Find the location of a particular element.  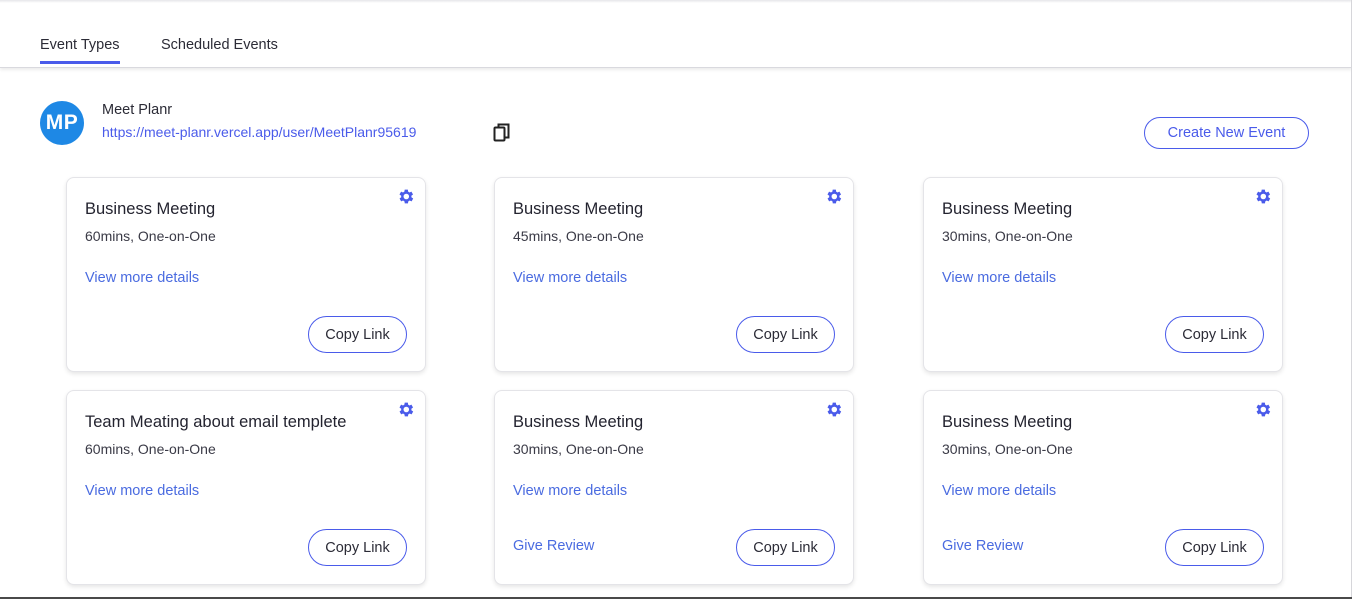

create-new-event-button: Create New Event is located at coordinates (1226, 133).